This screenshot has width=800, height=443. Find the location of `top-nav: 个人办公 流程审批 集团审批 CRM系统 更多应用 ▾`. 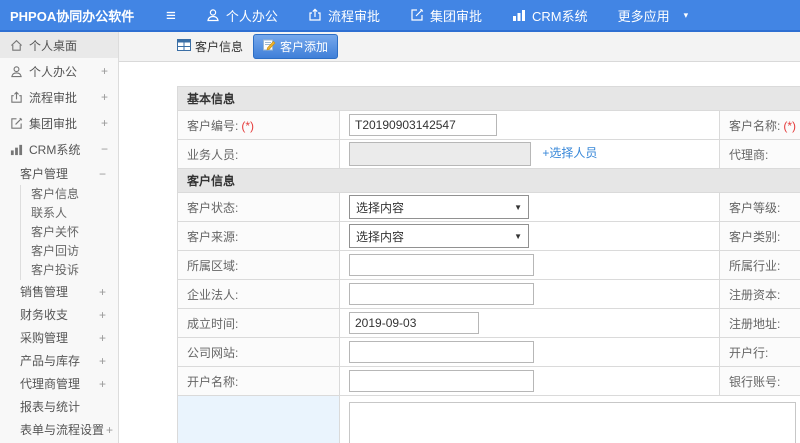

top-nav: 个人办公 流程审批 集团审批 CRM系统 更多应用 ▾ is located at coordinates (462, 15).